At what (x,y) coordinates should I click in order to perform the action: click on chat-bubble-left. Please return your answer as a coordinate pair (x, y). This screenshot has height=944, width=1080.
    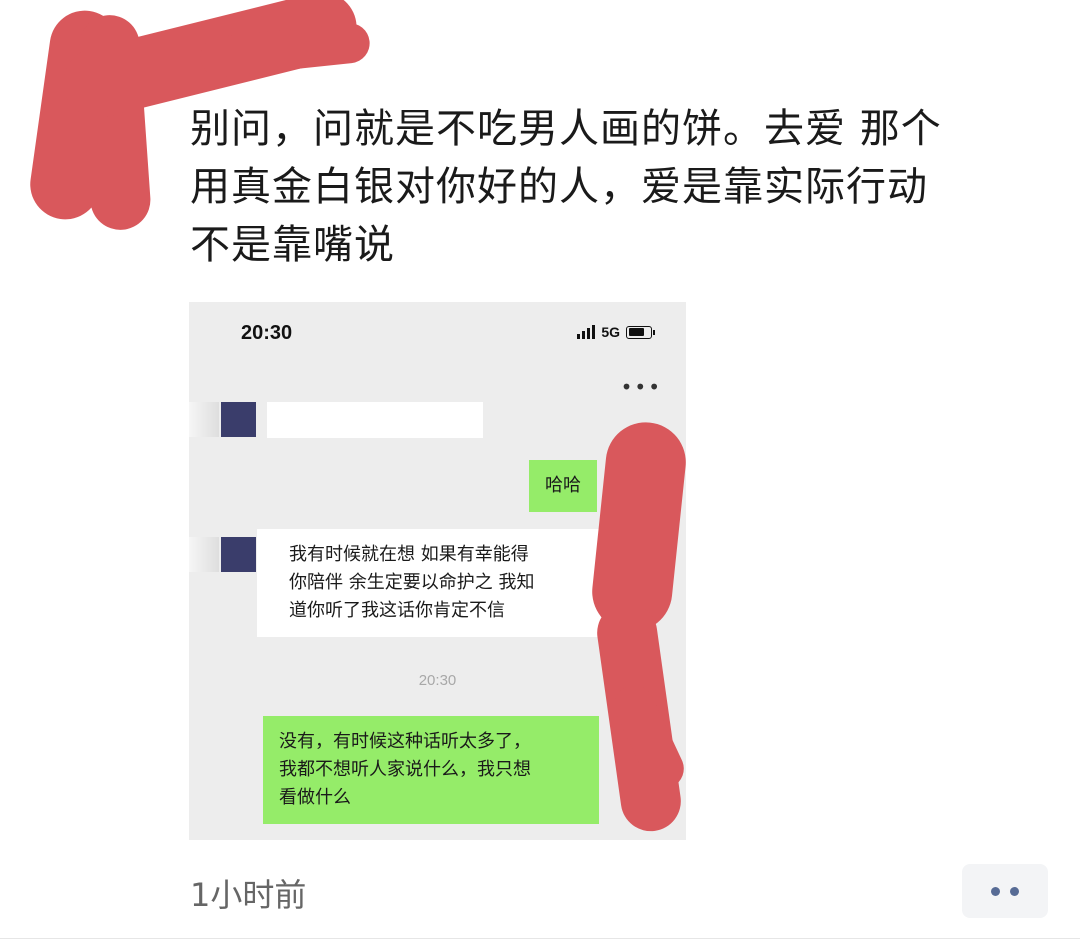
    Looking at the image, I should click on (375, 420).